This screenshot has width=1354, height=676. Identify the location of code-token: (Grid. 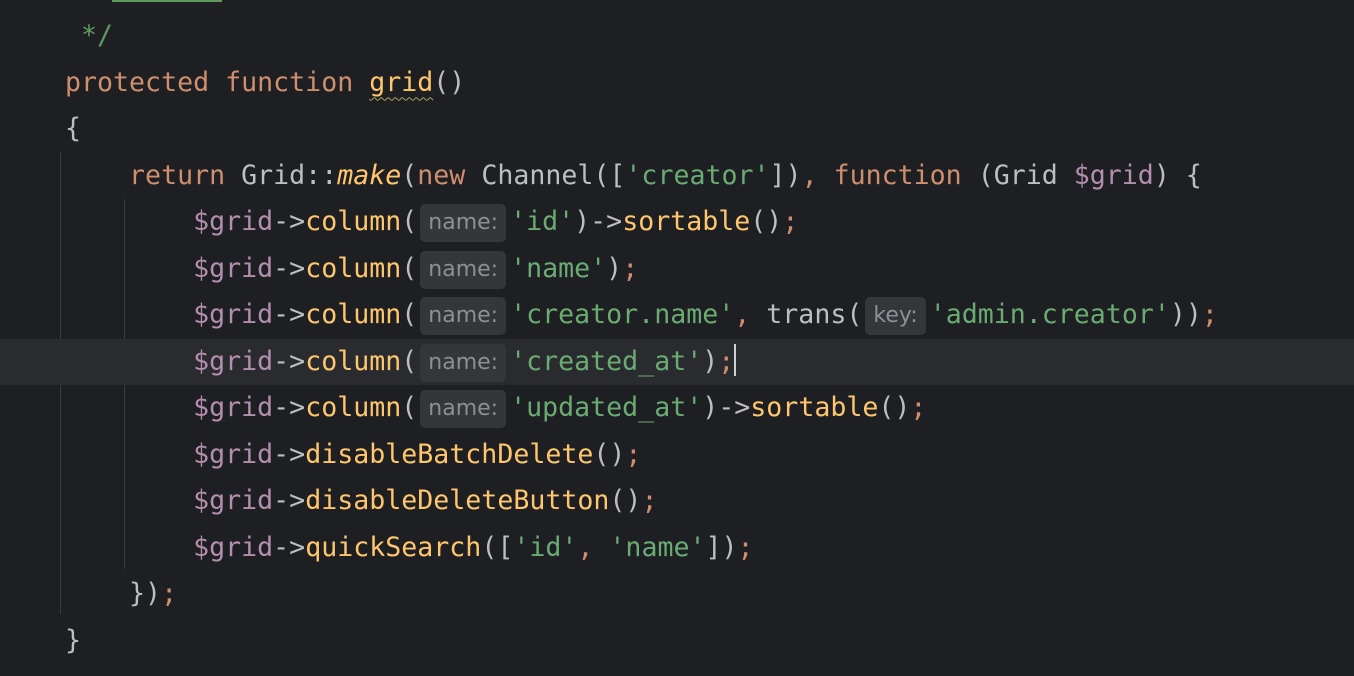
(1017, 175).